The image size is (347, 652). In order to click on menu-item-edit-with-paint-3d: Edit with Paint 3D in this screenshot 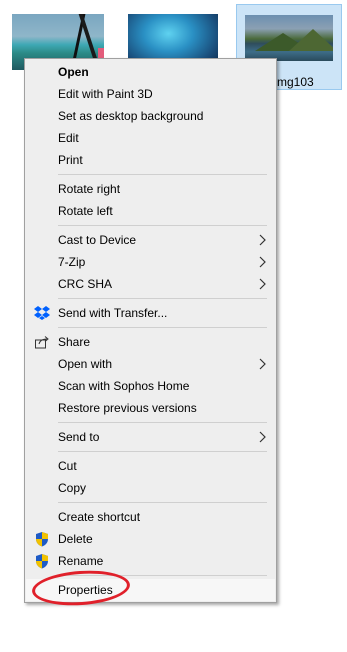, I will do `click(150, 94)`.